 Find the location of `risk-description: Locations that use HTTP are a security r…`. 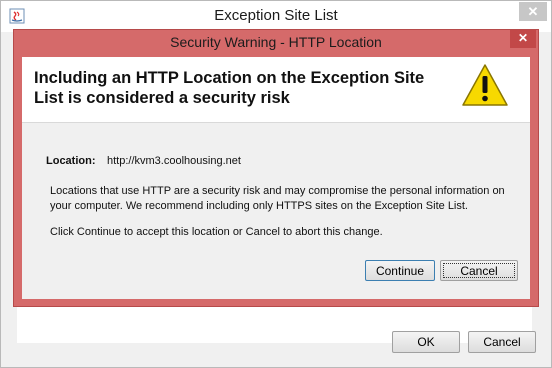

risk-description: Locations that use HTTP are a security r… is located at coordinates (277, 198).